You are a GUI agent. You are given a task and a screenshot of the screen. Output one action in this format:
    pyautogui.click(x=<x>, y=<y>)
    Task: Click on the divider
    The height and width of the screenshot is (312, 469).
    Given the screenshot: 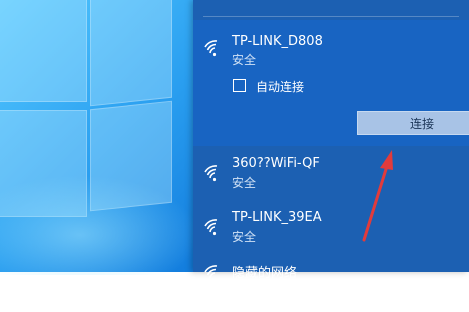 What is the action you would take?
    pyautogui.click(x=331, y=16)
    